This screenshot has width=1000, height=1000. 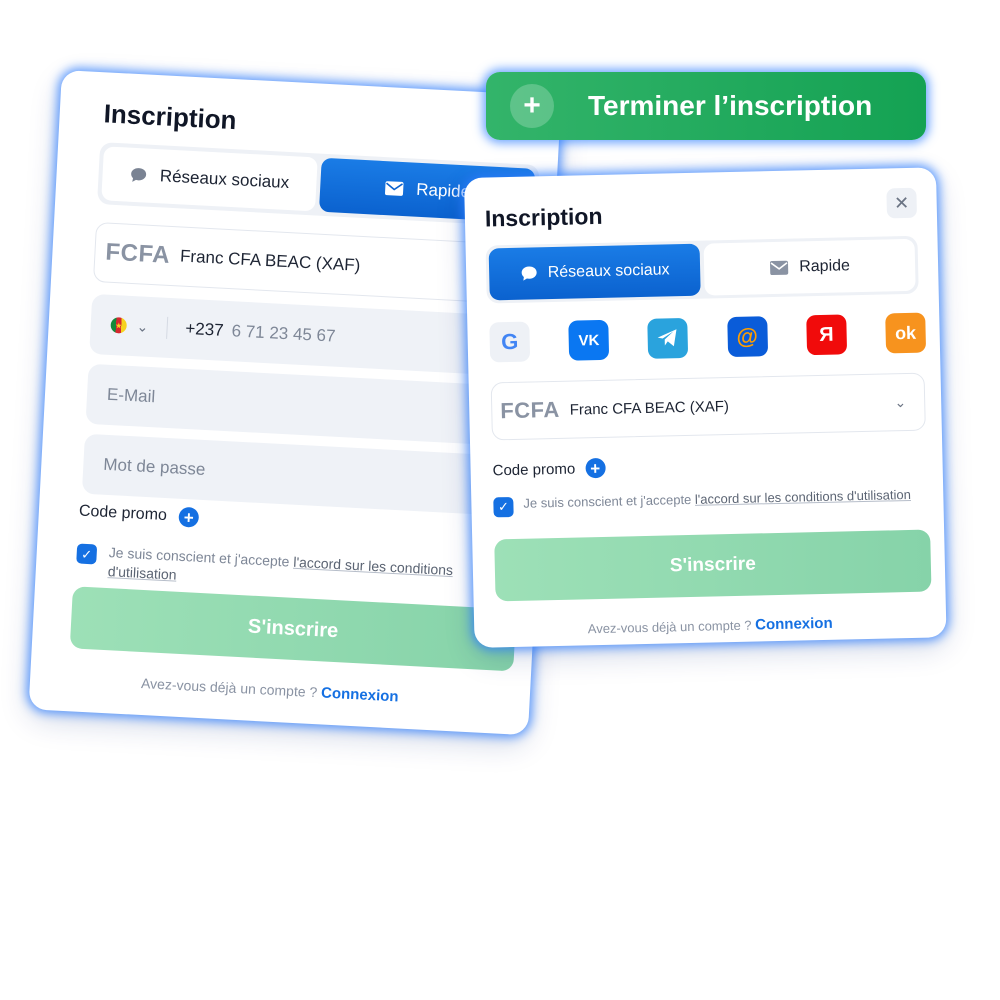 I want to click on telegram-icon, so click(x=668, y=338).